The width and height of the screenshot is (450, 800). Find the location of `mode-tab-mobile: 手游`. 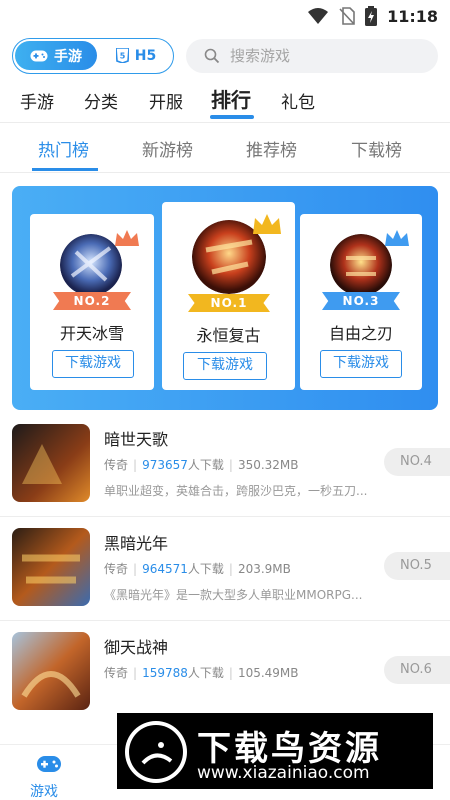

mode-tab-mobile: 手游 is located at coordinates (56, 55).